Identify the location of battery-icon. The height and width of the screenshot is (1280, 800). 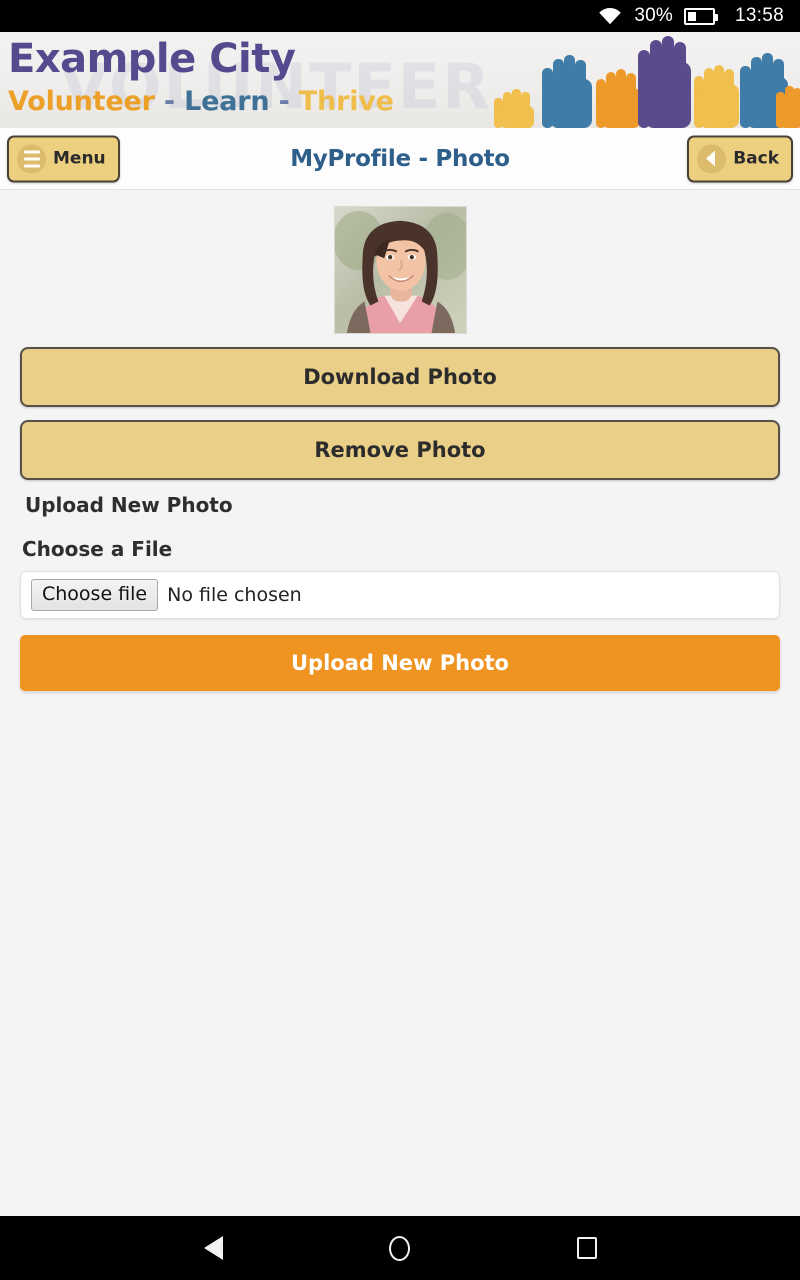
(700, 16).